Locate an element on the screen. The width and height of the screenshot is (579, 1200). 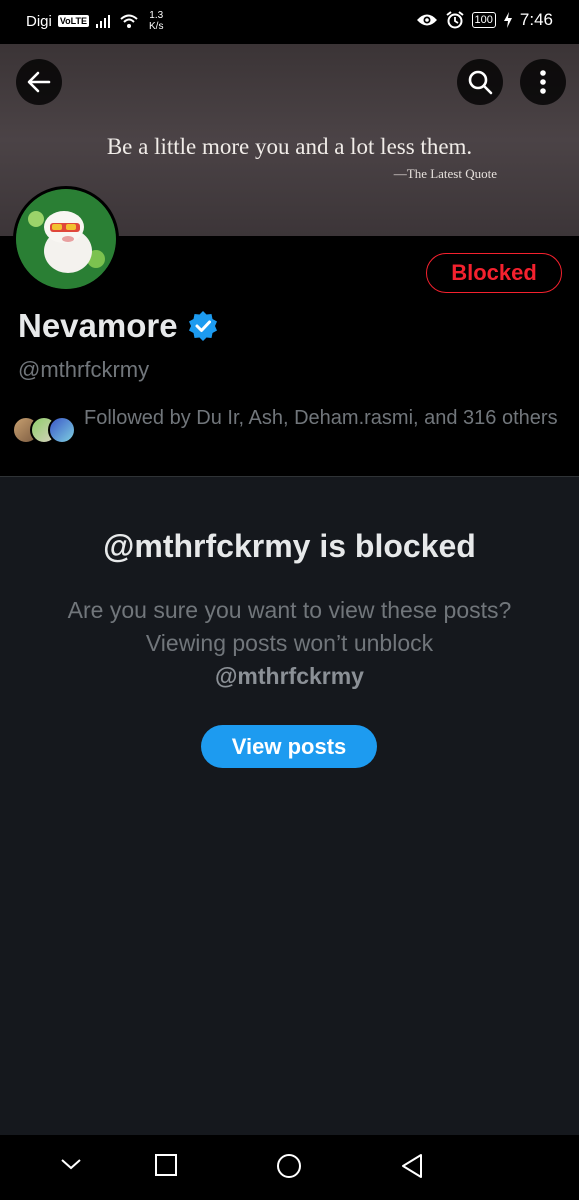
status-bar: Digi VoLTE 1.3 K/s 100 7:46 is located at coordinates (289, 22).